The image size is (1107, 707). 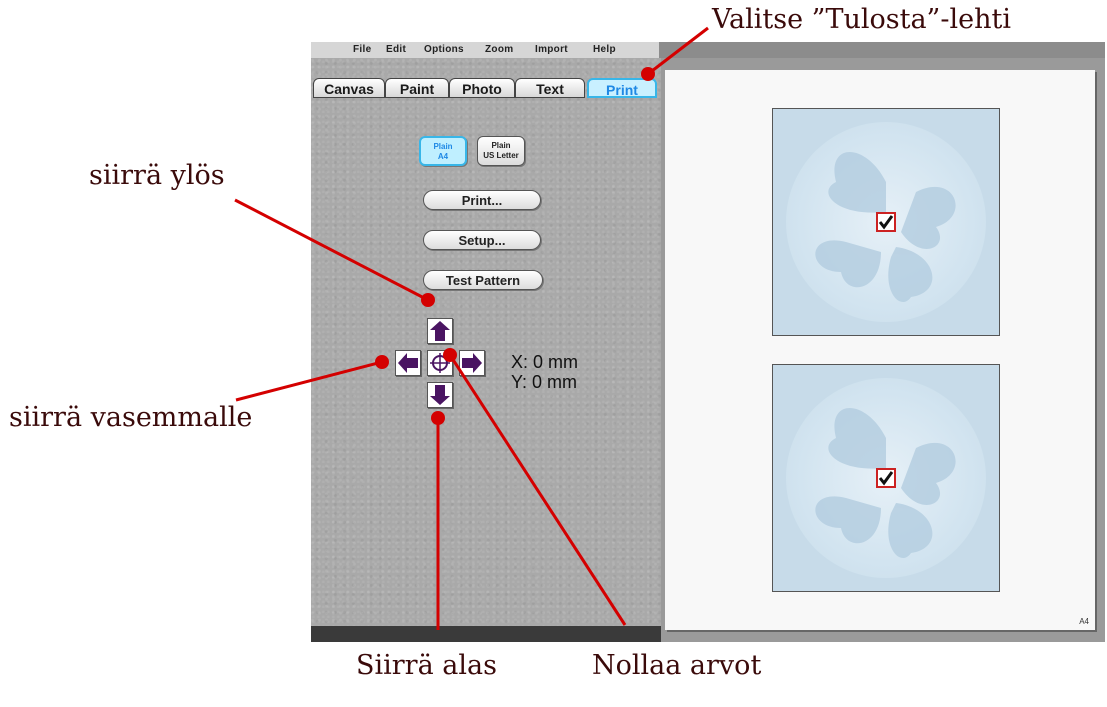 What do you see at coordinates (382, 362) in the screenshot?
I see `callout-dot-move-left` at bounding box center [382, 362].